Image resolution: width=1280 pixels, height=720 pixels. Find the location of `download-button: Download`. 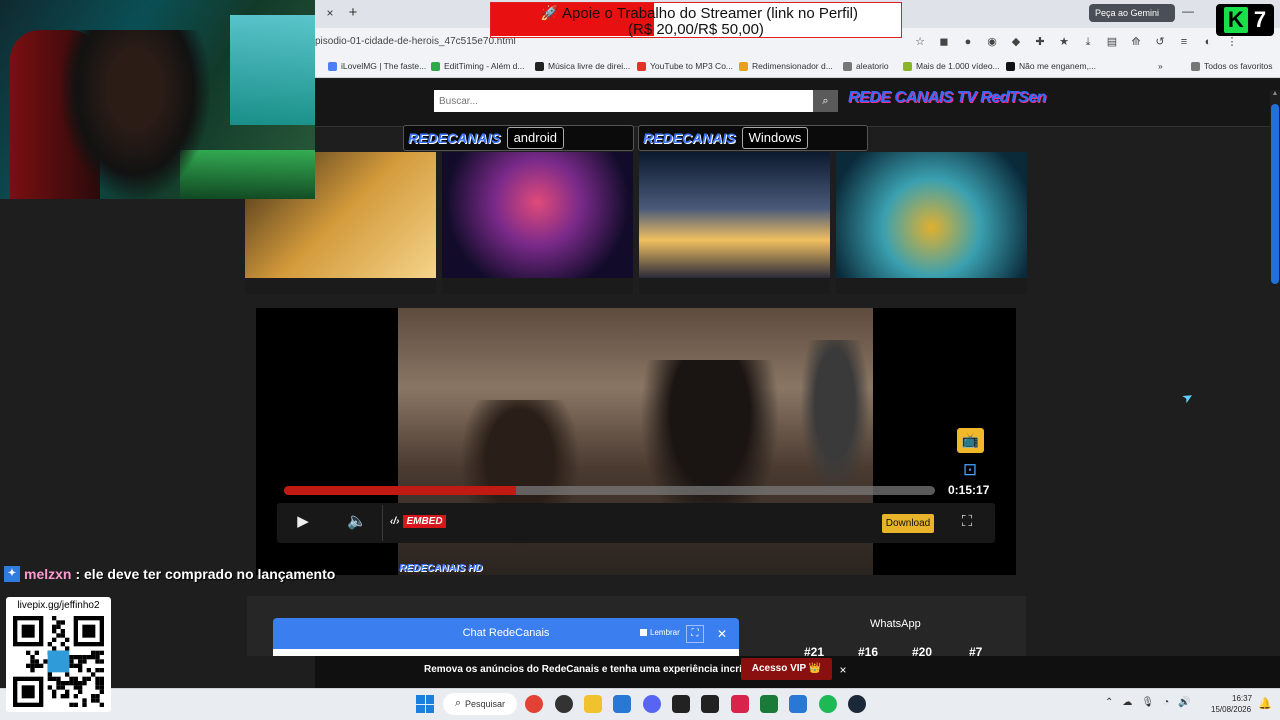

download-button: Download is located at coordinates (908, 523).